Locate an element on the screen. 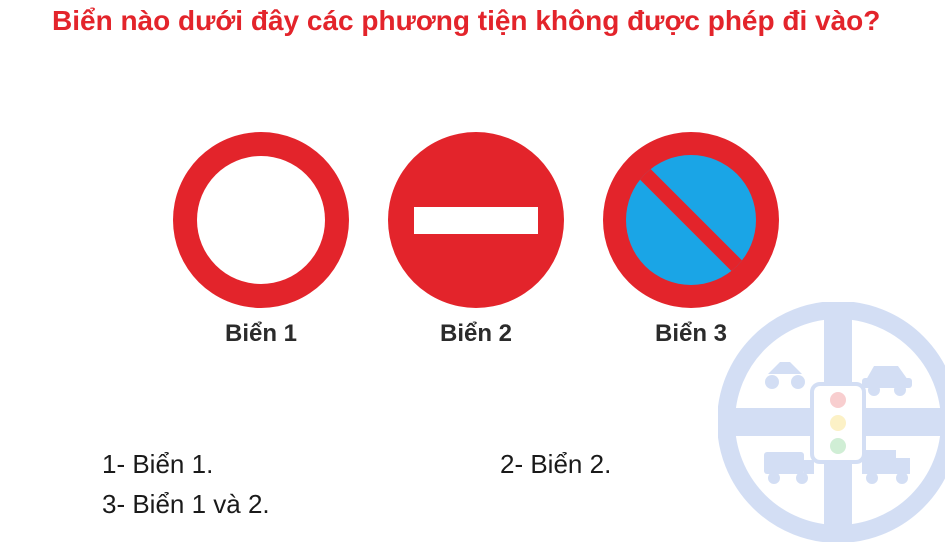 This screenshot has height=547, width=945. answer-option-3: 3- Biển 1 và 2. is located at coordinates (186, 504).